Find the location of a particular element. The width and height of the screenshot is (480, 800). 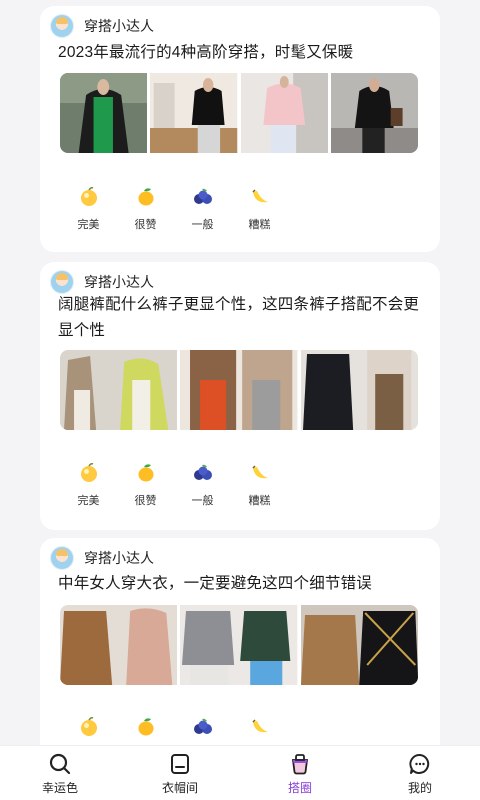

tab-label: 搭圈 is located at coordinates (299, 788).